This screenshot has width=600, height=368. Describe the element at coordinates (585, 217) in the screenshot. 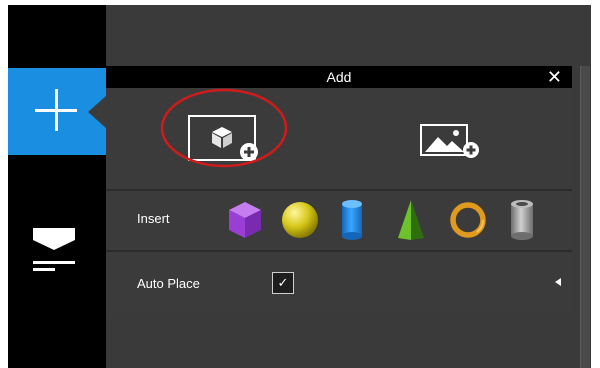

I see `scrollbar` at that location.